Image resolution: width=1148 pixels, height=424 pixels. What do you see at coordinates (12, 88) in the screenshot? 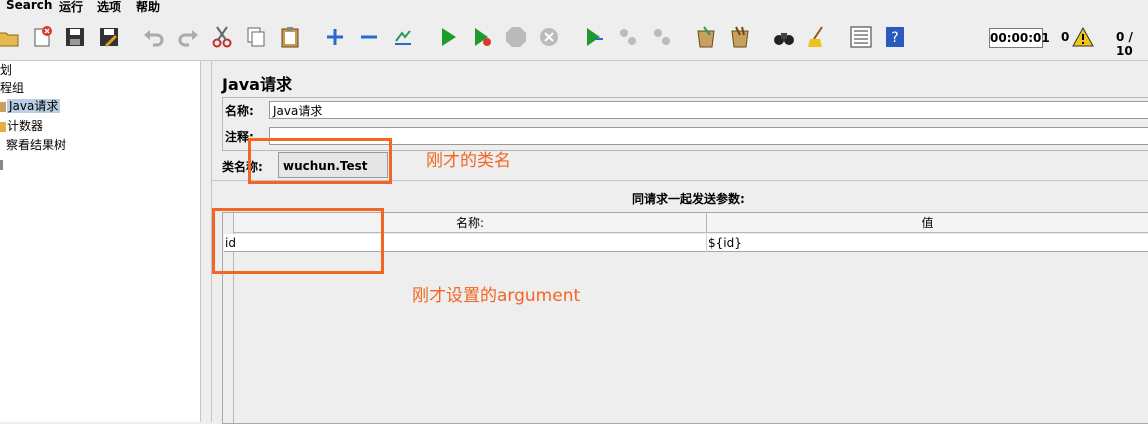
I see `tree-item-thread-group: 程组` at bounding box center [12, 88].